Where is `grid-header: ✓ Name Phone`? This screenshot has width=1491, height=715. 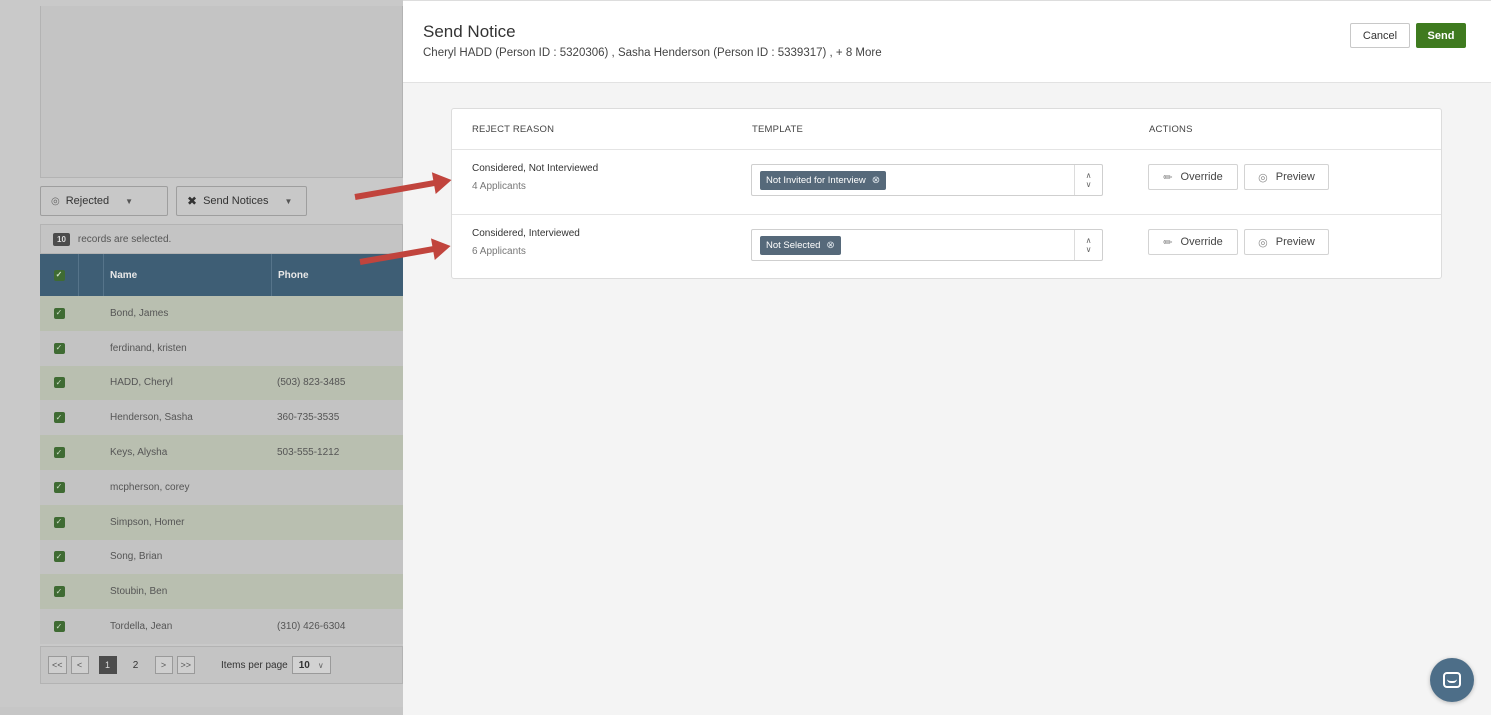
grid-header: ✓ Name Phone is located at coordinates (221, 275).